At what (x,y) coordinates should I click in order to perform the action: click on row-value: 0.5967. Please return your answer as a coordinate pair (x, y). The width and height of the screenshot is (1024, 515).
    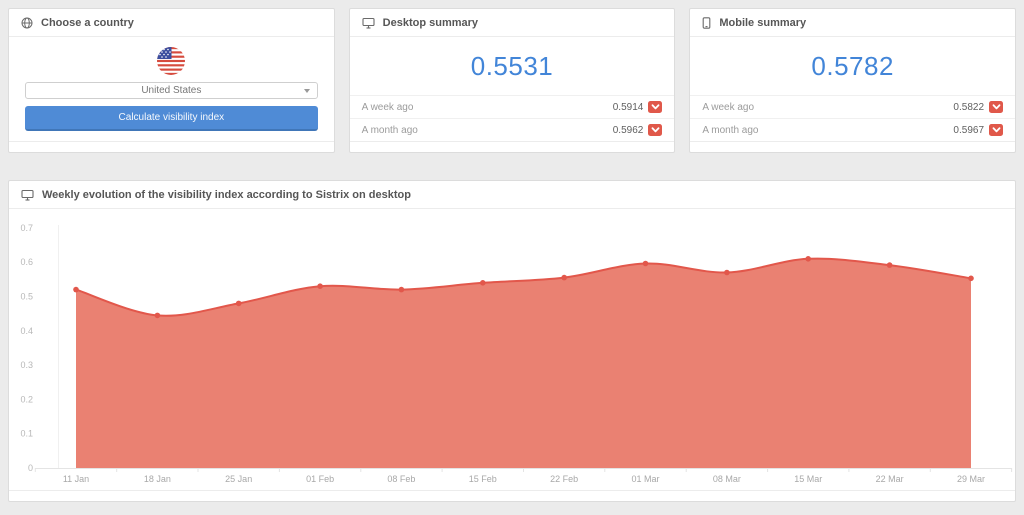
    Looking at the image, I should click on (969, 130).